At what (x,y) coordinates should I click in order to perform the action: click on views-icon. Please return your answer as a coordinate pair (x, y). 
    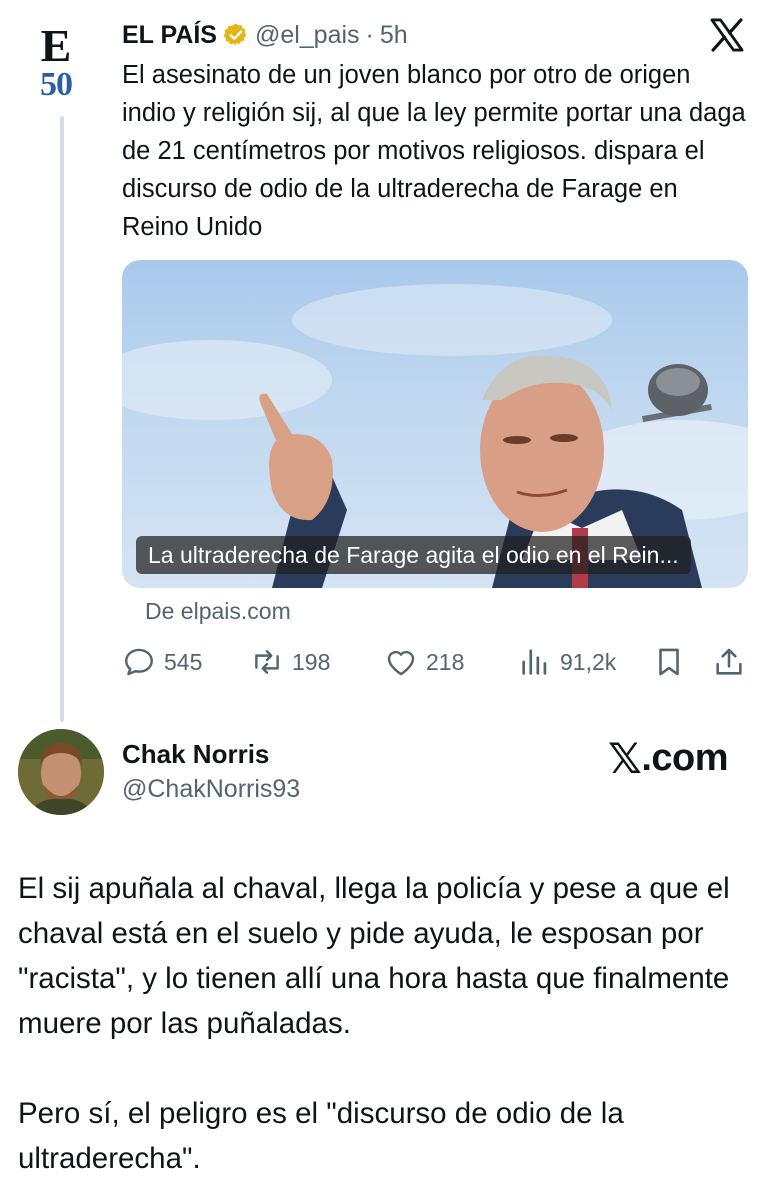
    Looking at the image, I should click on (534, 662).